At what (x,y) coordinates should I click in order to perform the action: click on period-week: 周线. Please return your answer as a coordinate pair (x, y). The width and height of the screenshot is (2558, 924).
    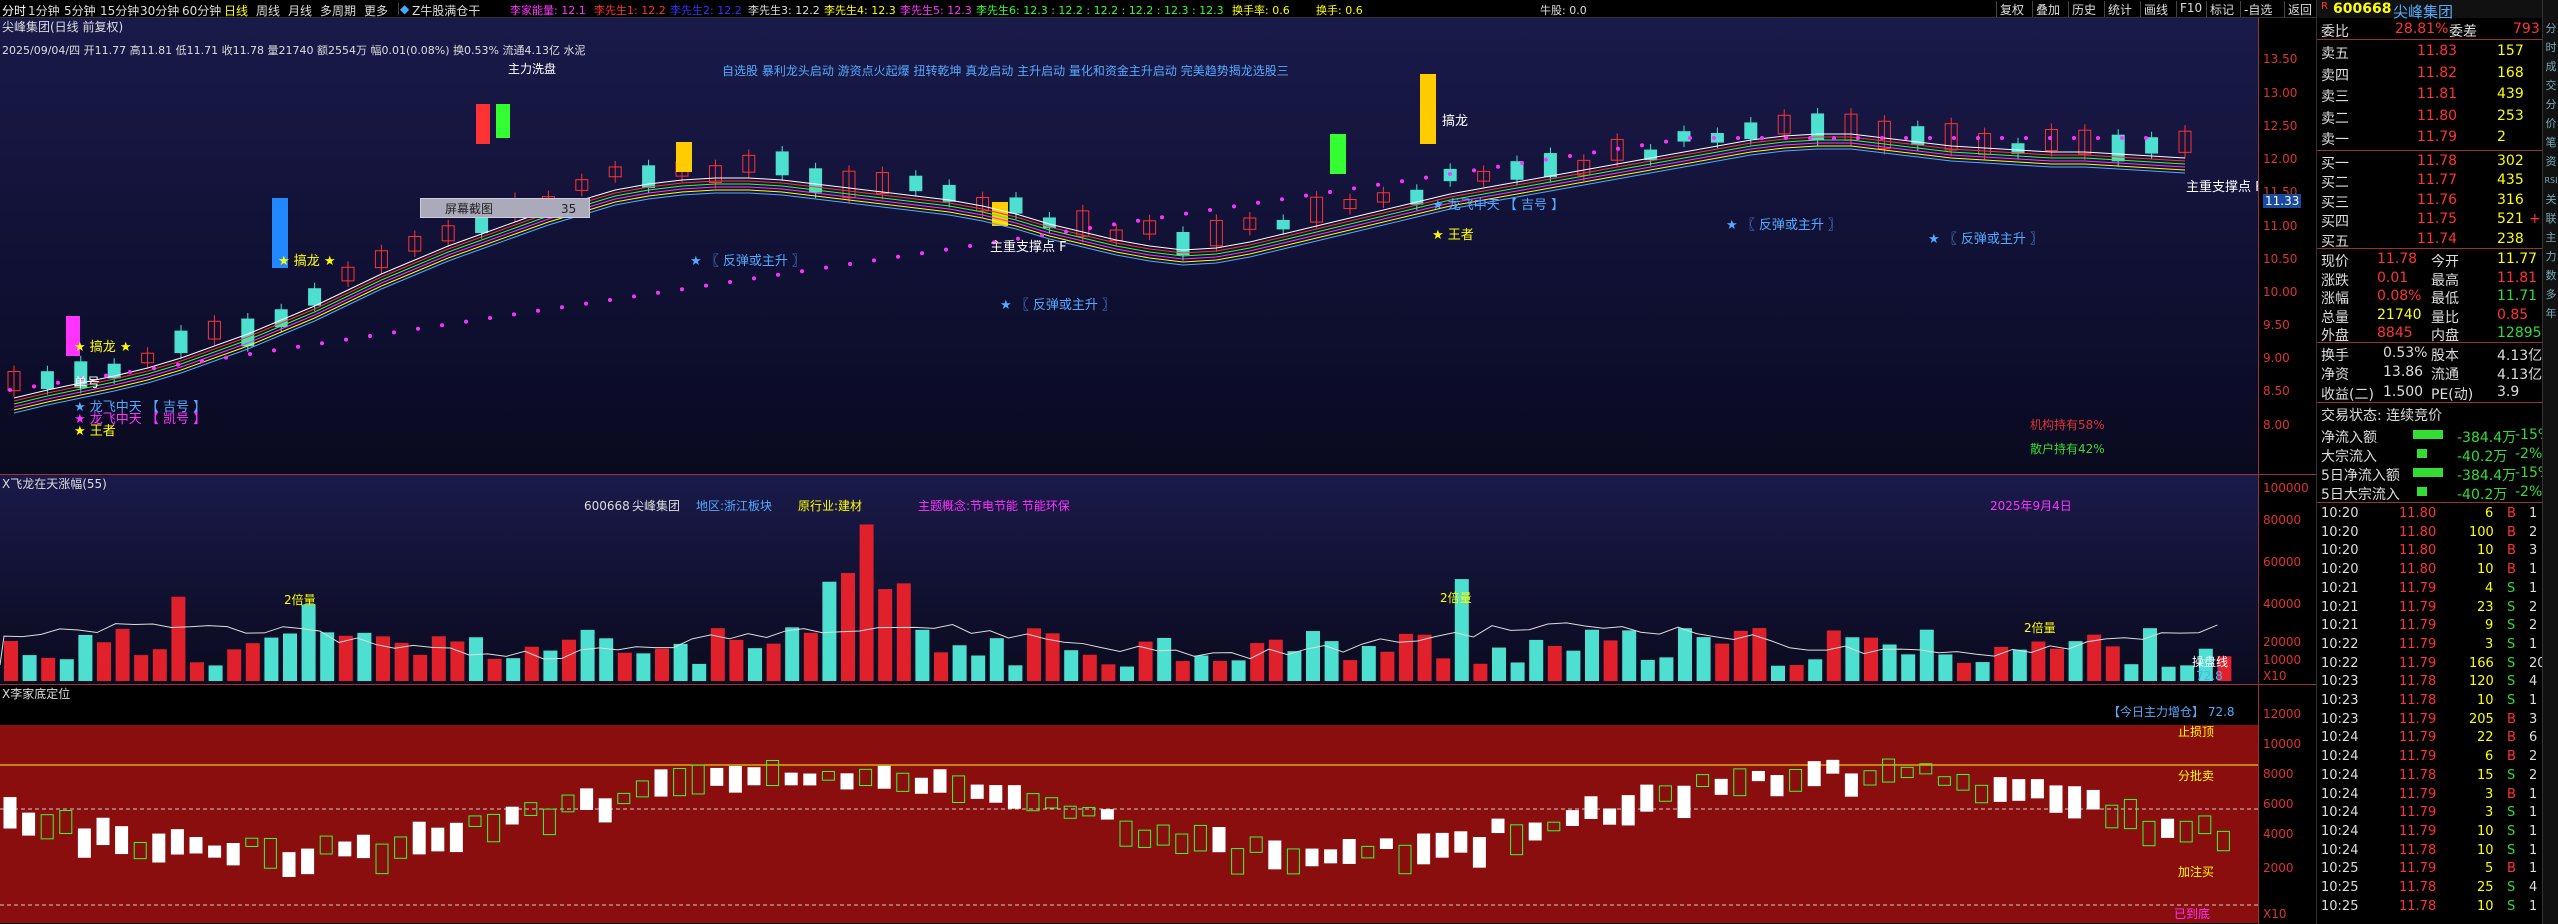
    Looking at the image, I should click on (268, 10).